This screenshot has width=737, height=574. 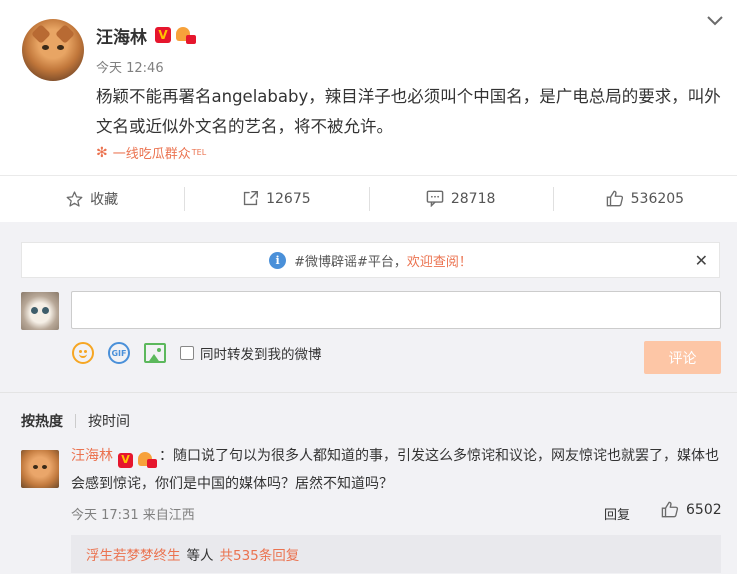 What do you see at coordinates (92, 456) in the screenshot?
I see `commenter-name: 汪海林` at bounding box center [92, 456].